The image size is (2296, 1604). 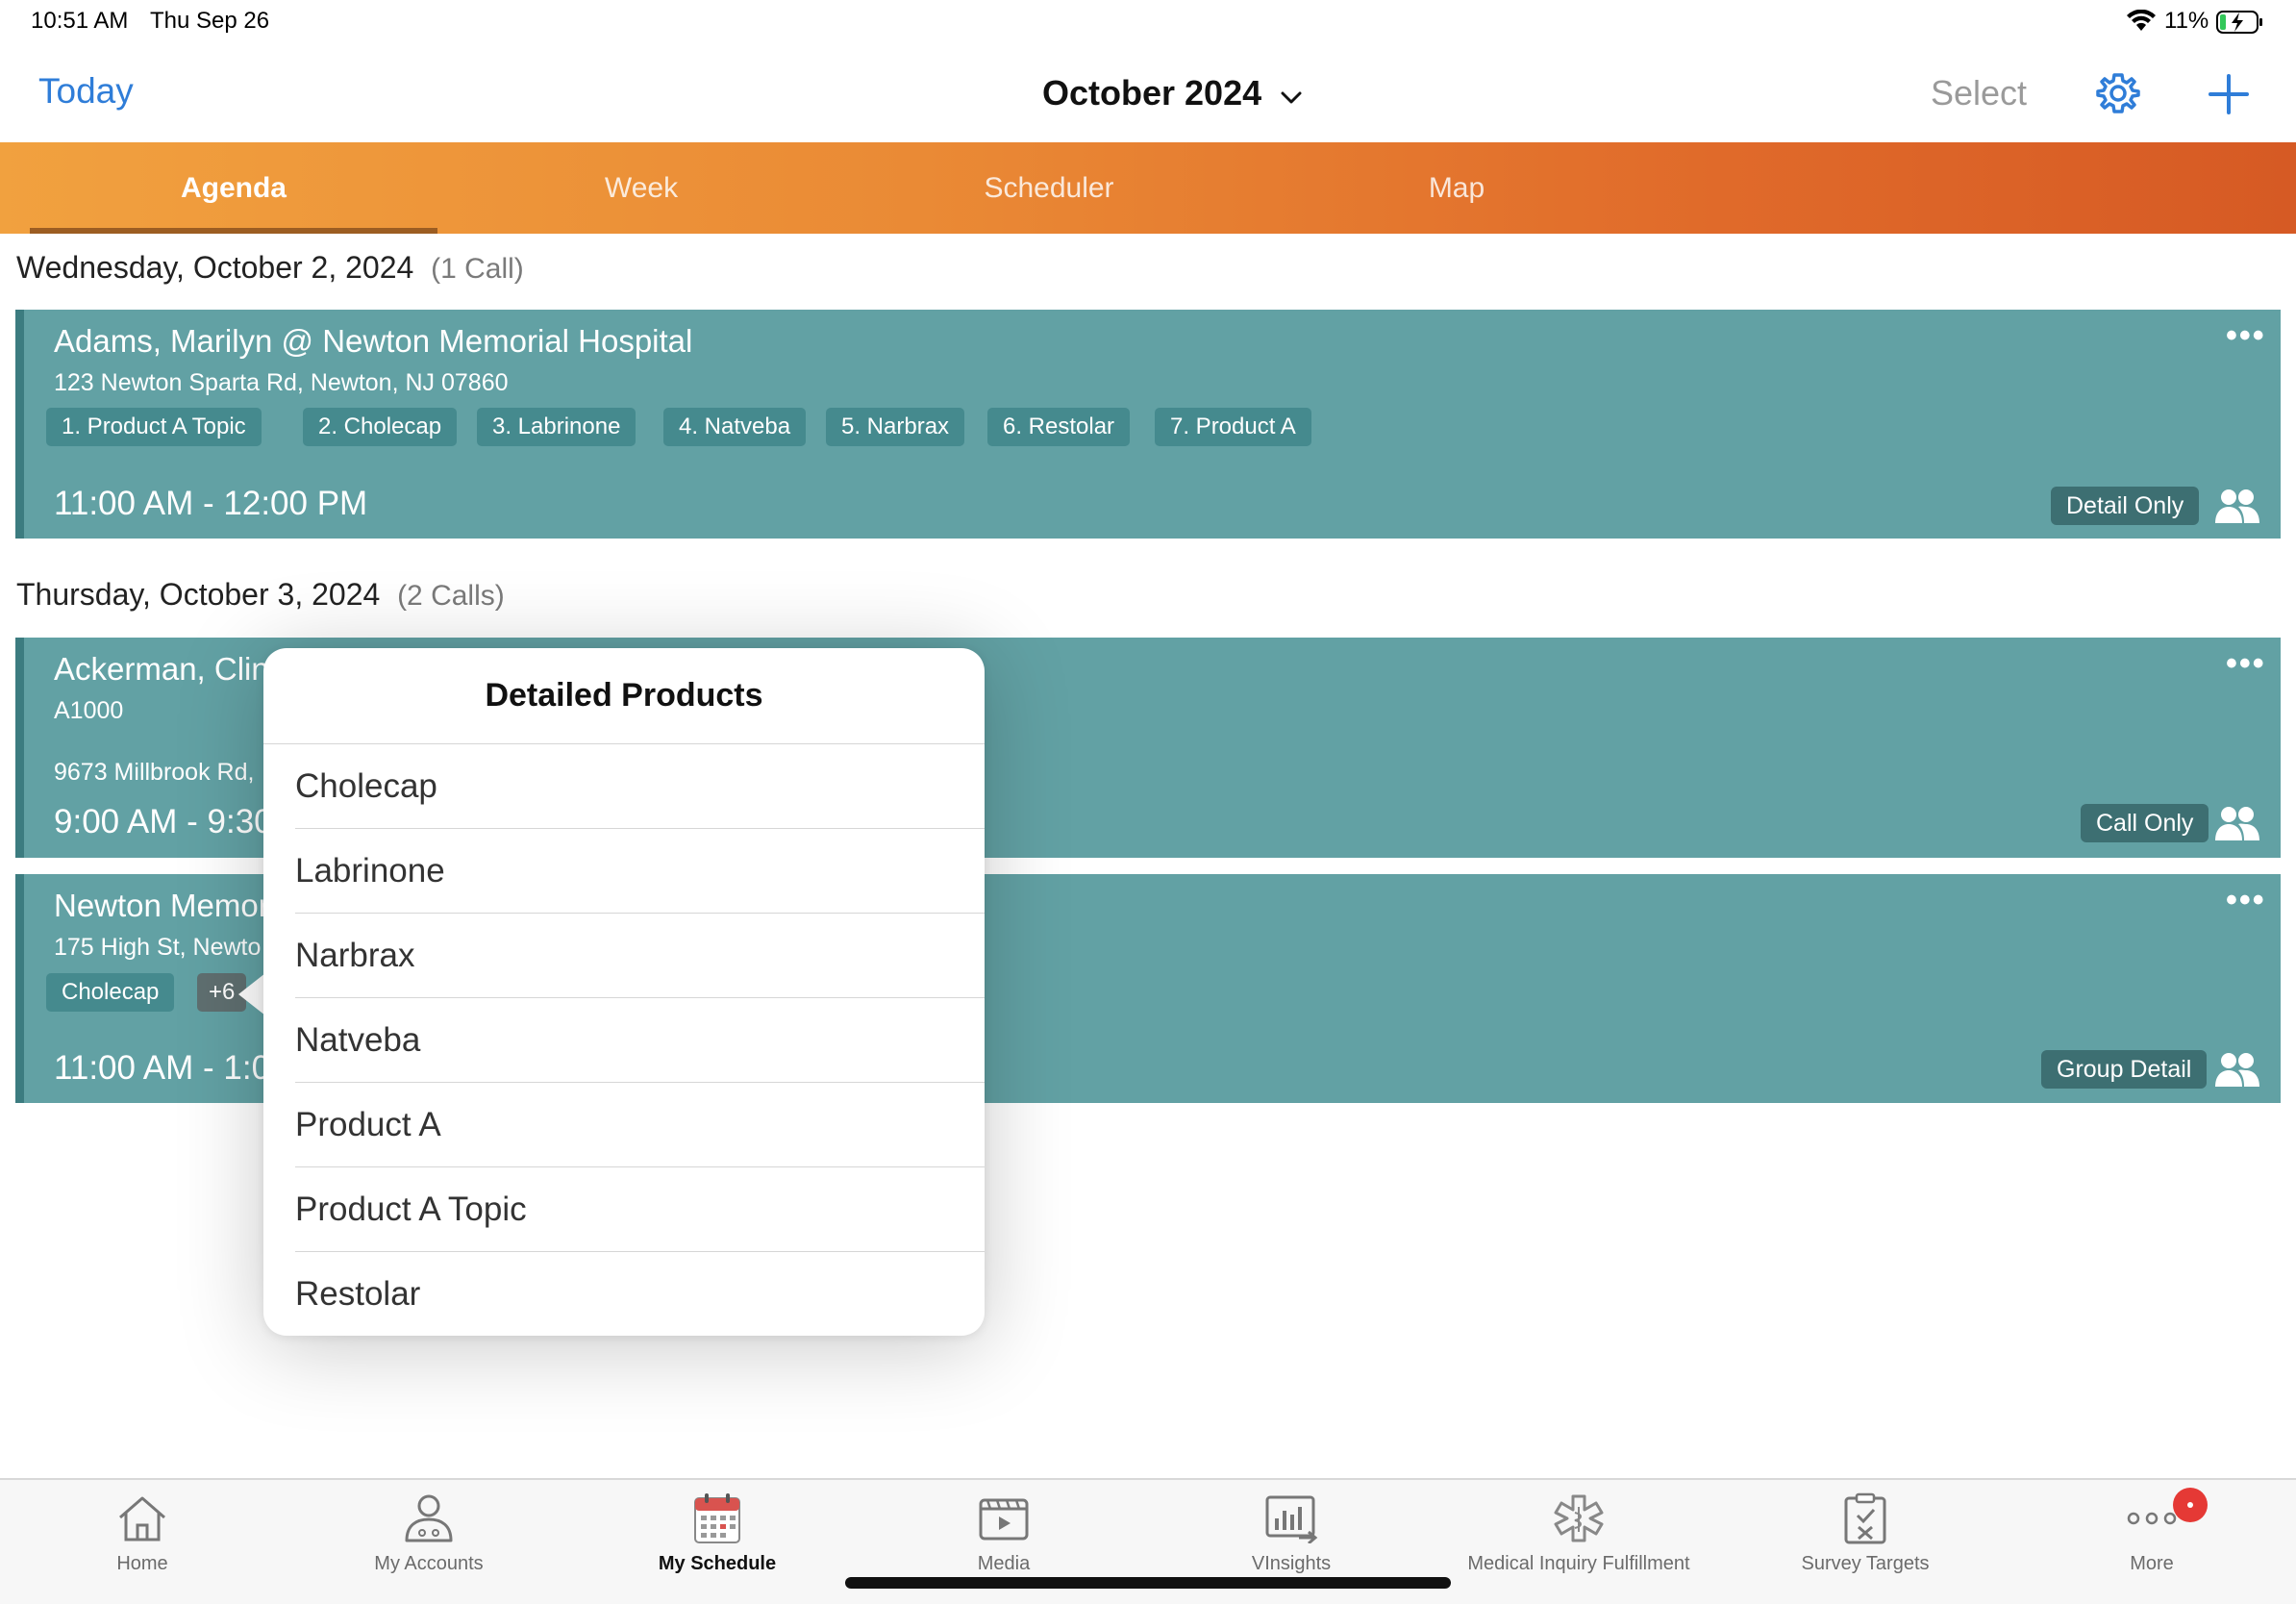 What do you see at coordinates (640, 1294) in the screenshot?
I see `popover-item: Restolar` at bounding box center [640, 1294].